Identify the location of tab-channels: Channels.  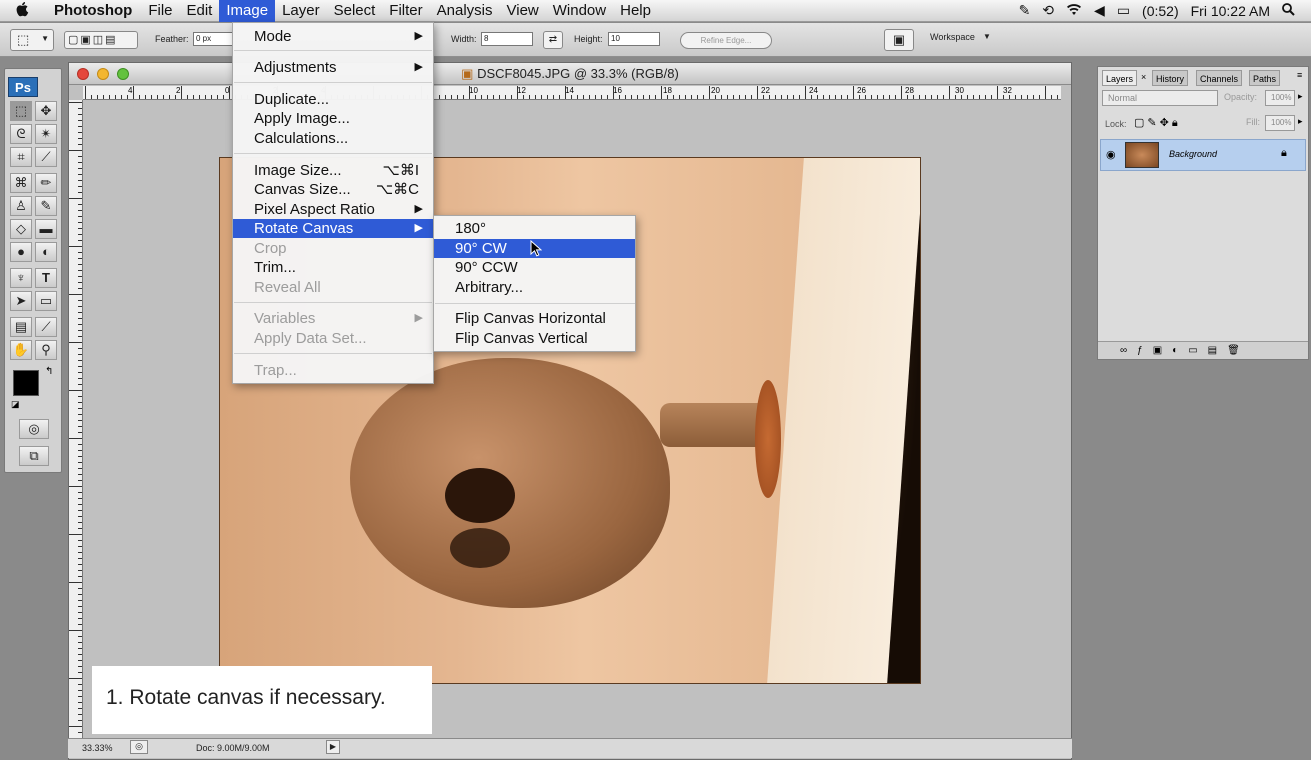
(1219, 78).